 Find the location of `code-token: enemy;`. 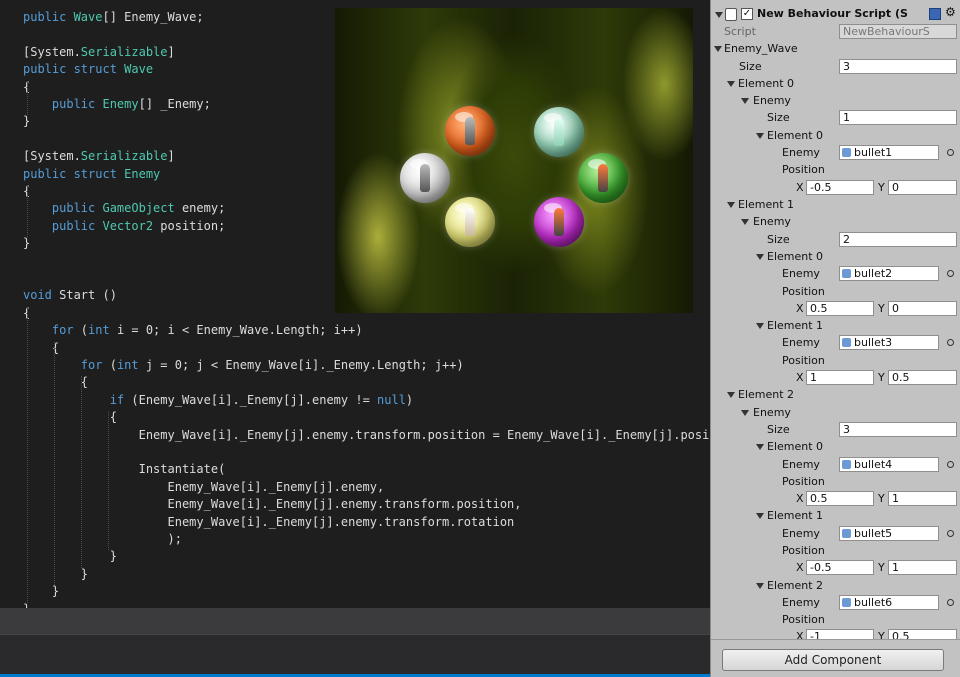

code-token: enemy; is located at coordinates (200, 208).